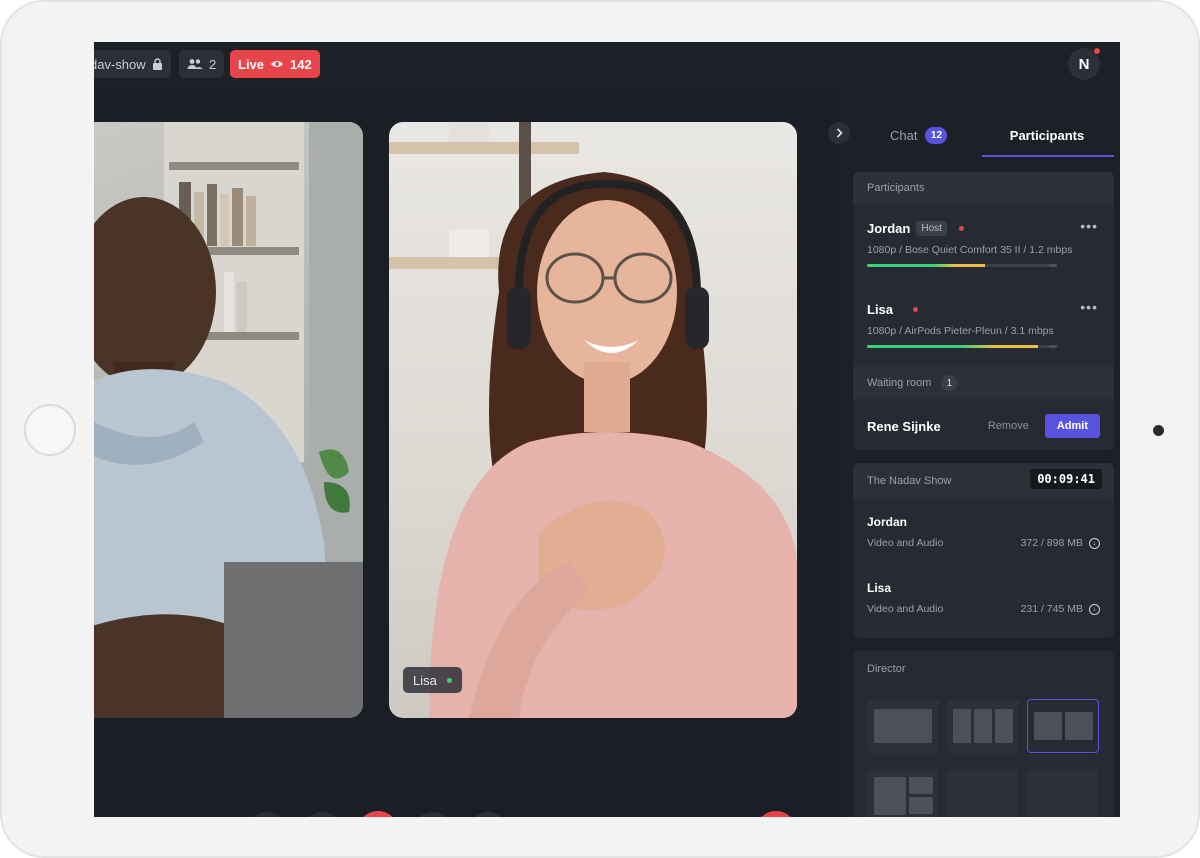 This screenshot has height=858, width=1200. What do you see at coordinates (1063, 726) in the screenshot?
I see `layout-option-side-by-side` at bounding box center [1063, 726].